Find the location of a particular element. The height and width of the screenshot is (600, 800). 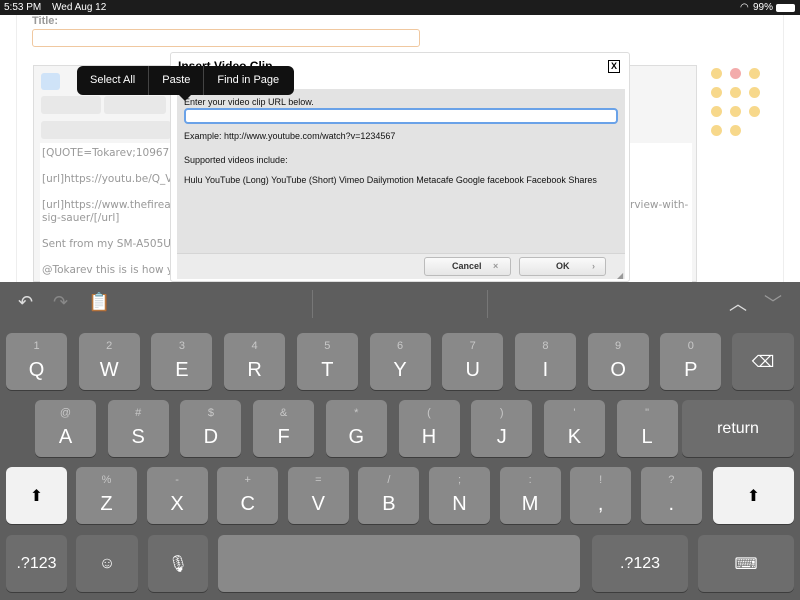

key-secondary: ? is located at coordinates (671, 480).